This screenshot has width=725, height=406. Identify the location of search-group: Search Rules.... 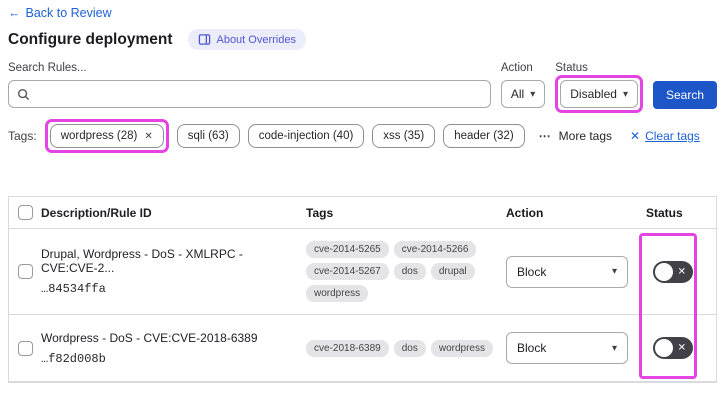
(249, 85).